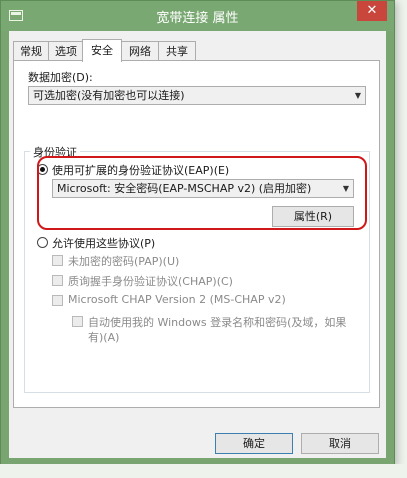 The width and height of the screenshot is (407, 478). I want to click on tab-options: 选项, so click(66, 51).